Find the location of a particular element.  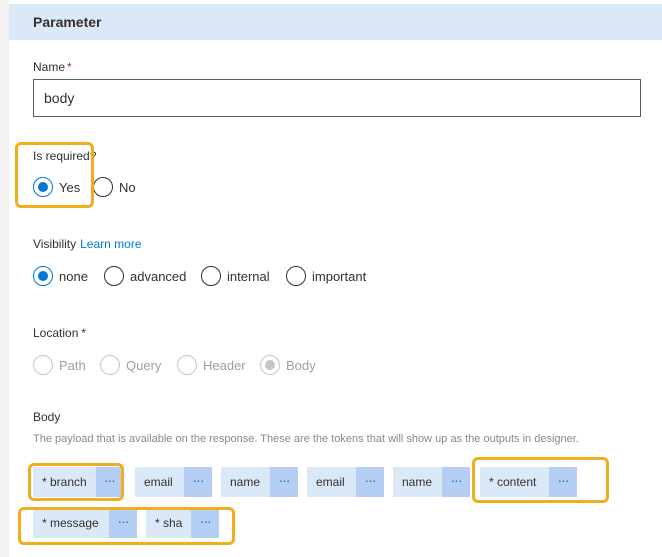

token-content: * content ··· is located at coordinates (528, 482).